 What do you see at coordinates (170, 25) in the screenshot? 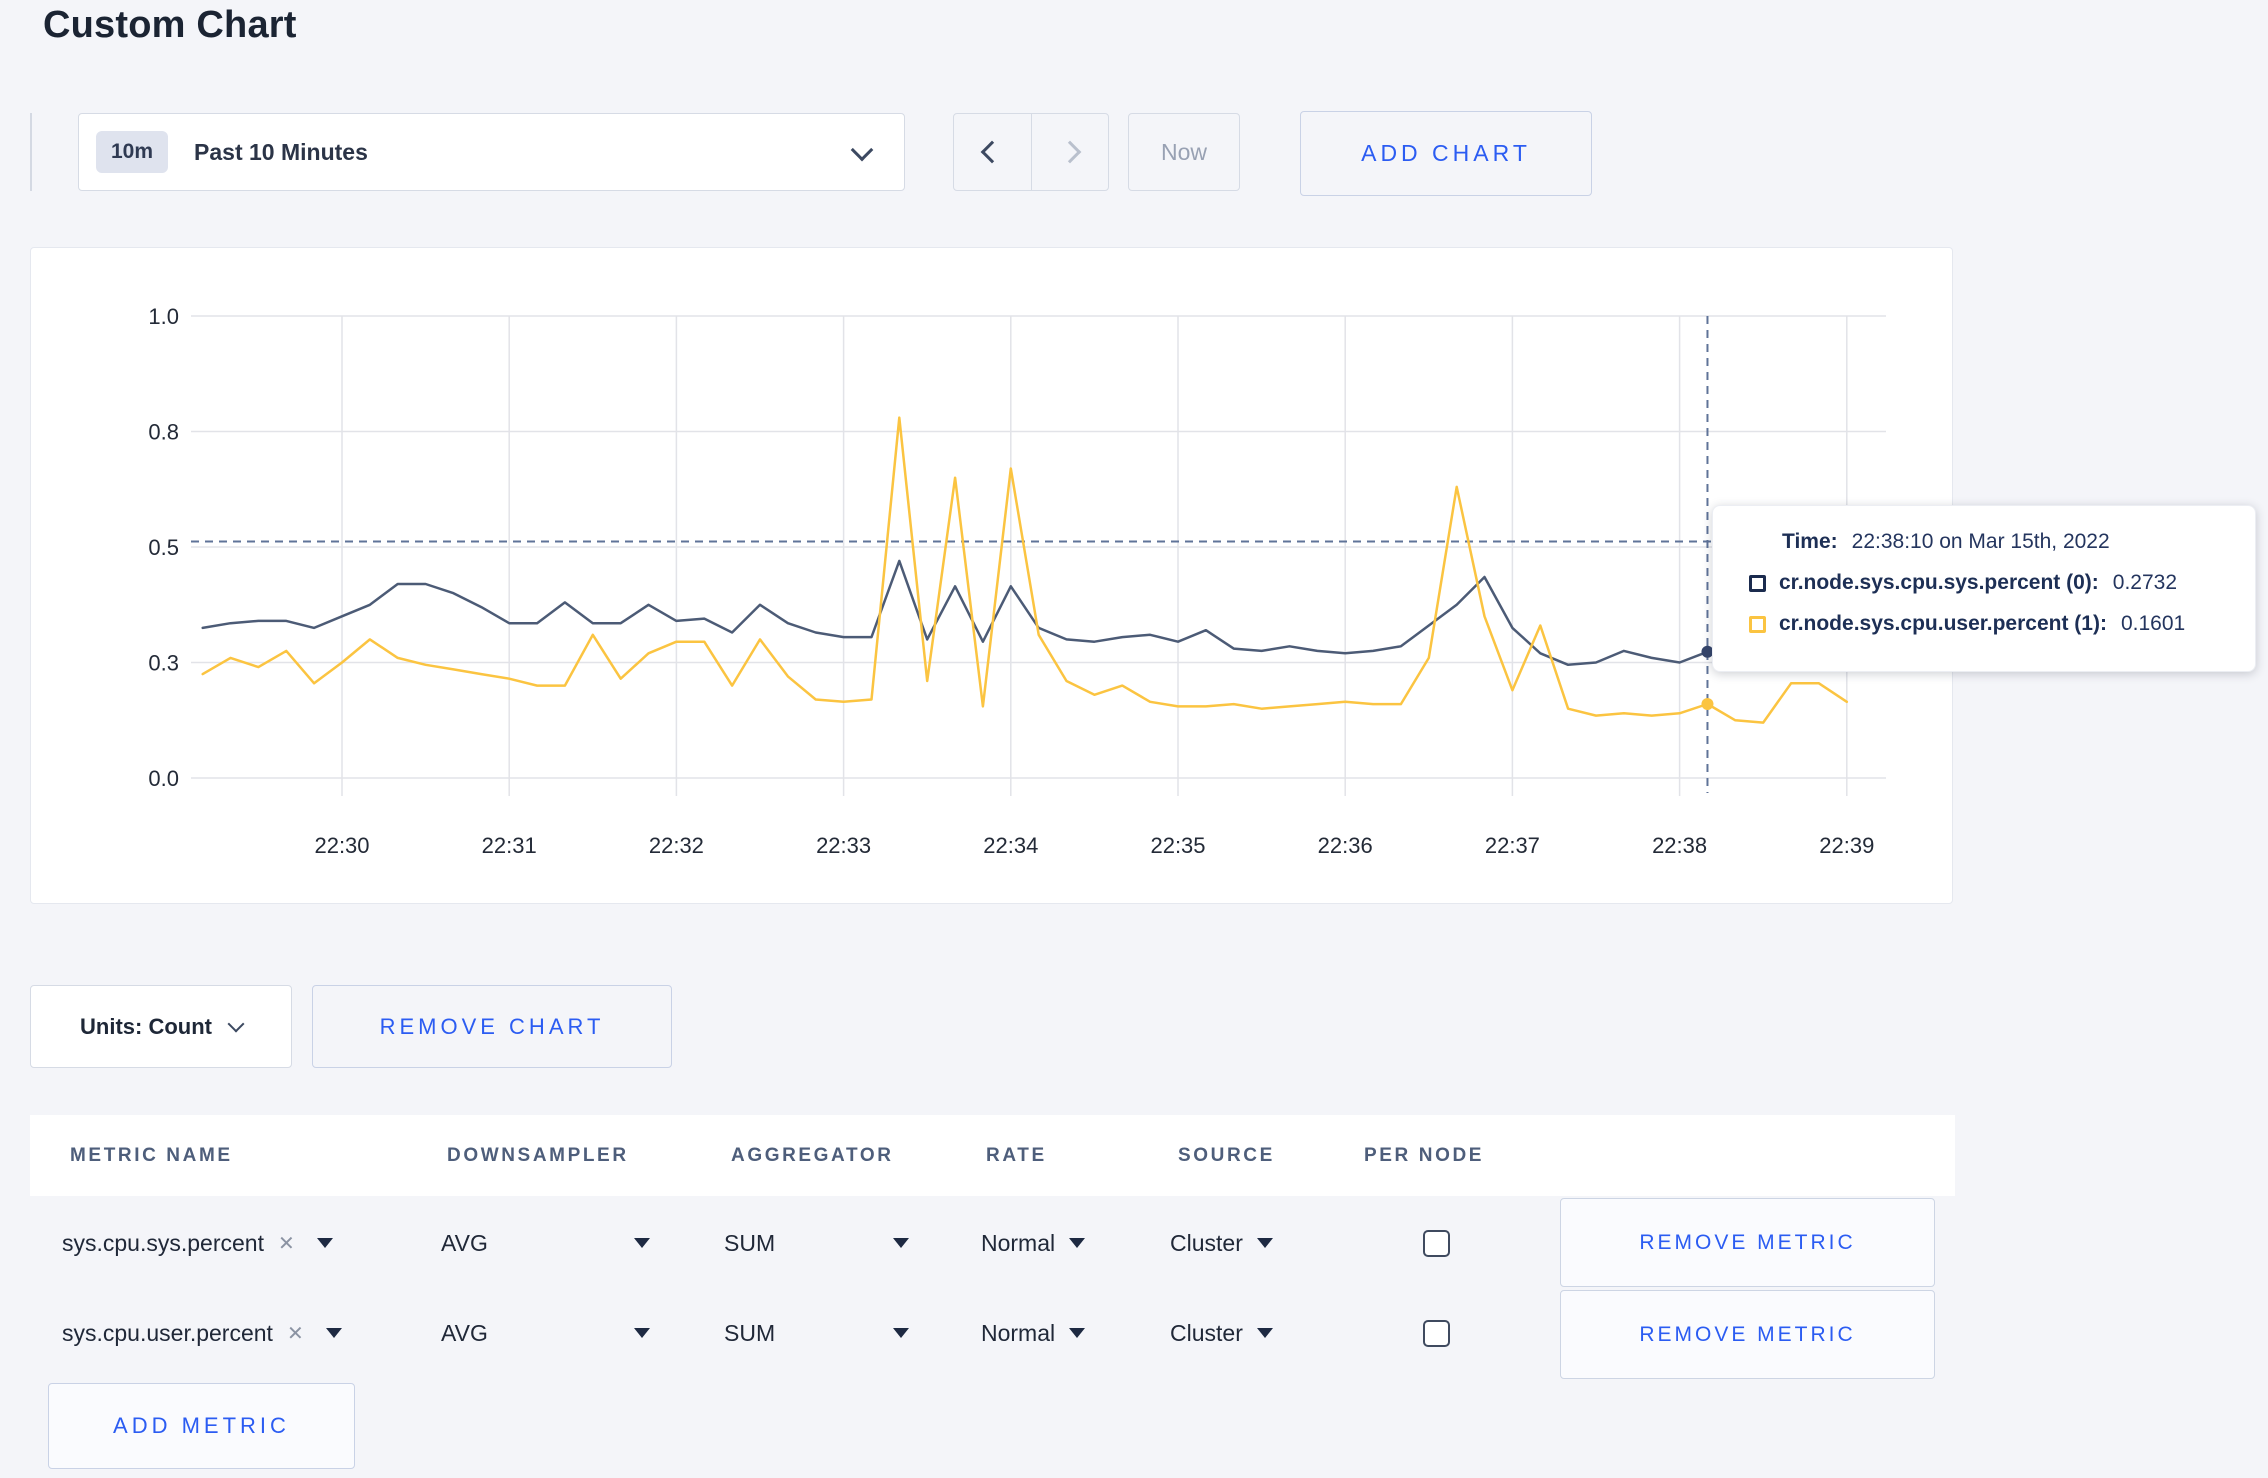
I see `page-title: Custom Chart` at bounding box center [170, 25].